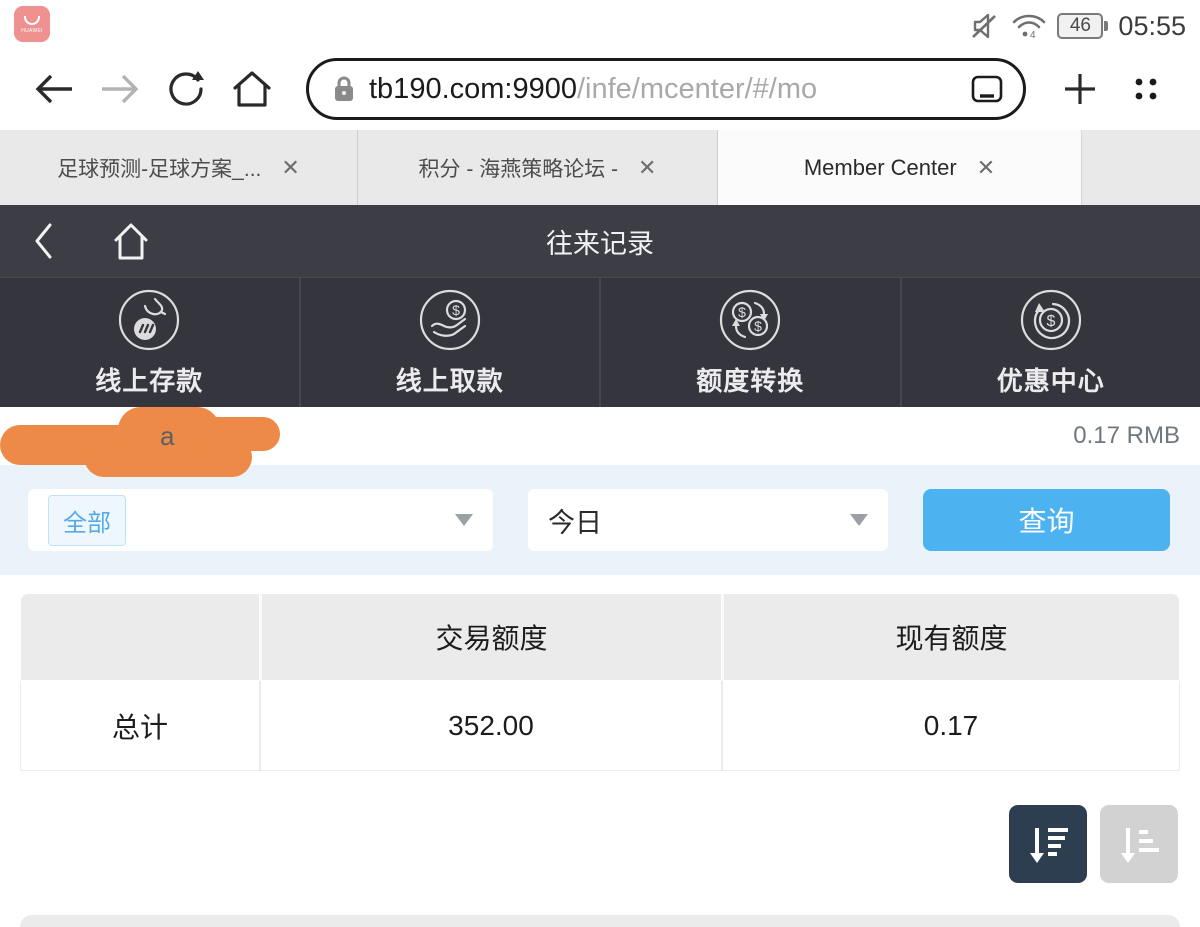 The image size is (1200, 927). I want to click on appgallery-icon: HUAWEI, so click(32, 24).